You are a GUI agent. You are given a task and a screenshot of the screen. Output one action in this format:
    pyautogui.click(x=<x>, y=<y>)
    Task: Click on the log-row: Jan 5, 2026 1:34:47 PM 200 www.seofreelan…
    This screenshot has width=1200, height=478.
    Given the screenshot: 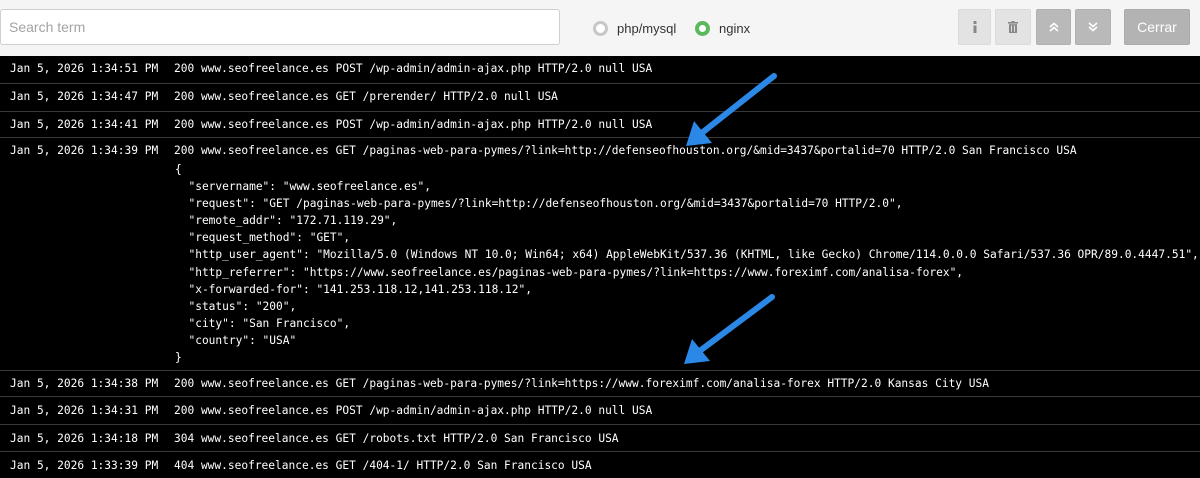 What is the action you would take?
    pyautogui.click(x=600, y=97)
    